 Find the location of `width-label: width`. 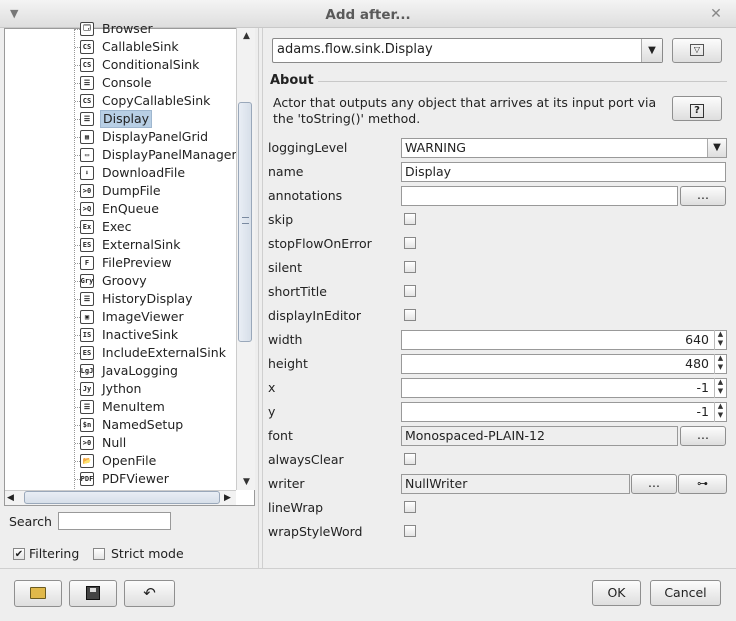

width-label: width is located at coordinates (285, 339).